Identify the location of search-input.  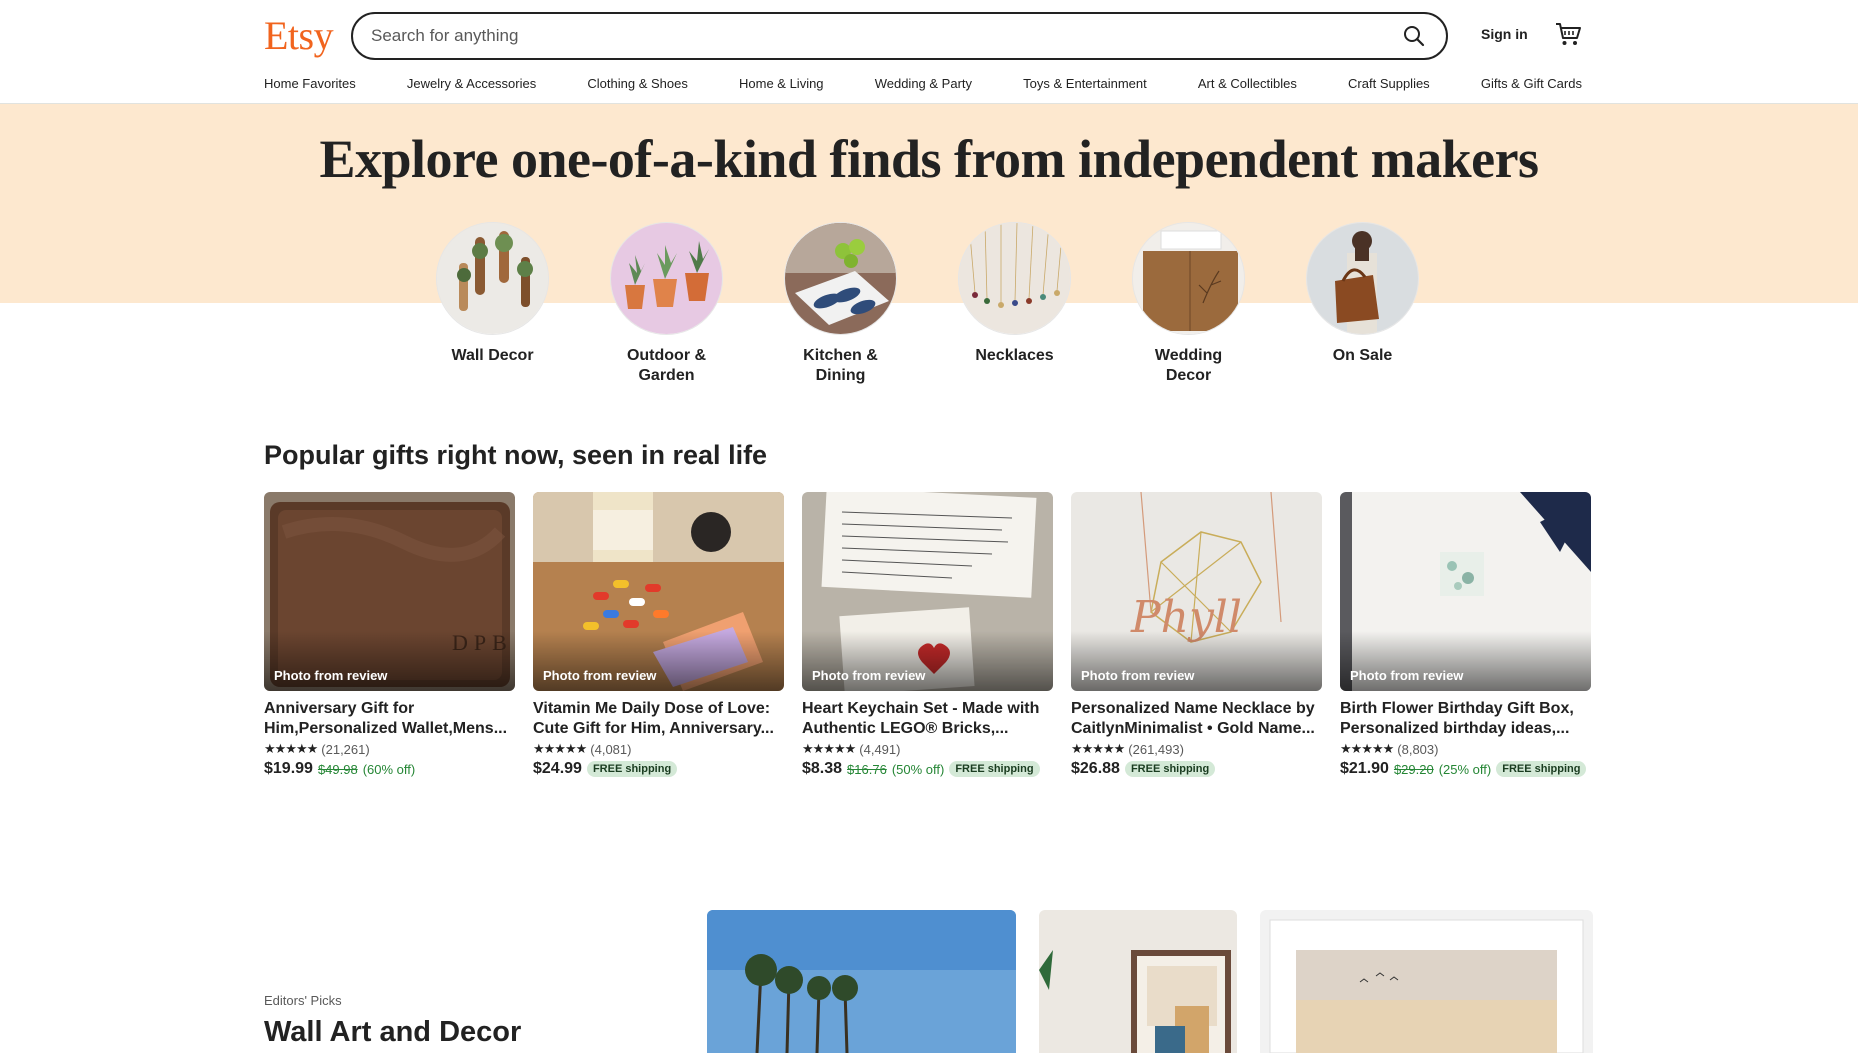
(871, 36).